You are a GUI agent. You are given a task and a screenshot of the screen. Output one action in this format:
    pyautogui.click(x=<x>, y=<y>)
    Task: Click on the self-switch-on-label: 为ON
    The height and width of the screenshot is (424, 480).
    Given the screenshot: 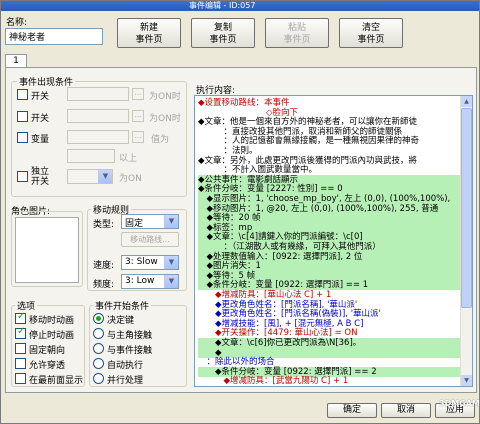 What is the action you would take?
    pyautogui.click(x=130, y=179)
    